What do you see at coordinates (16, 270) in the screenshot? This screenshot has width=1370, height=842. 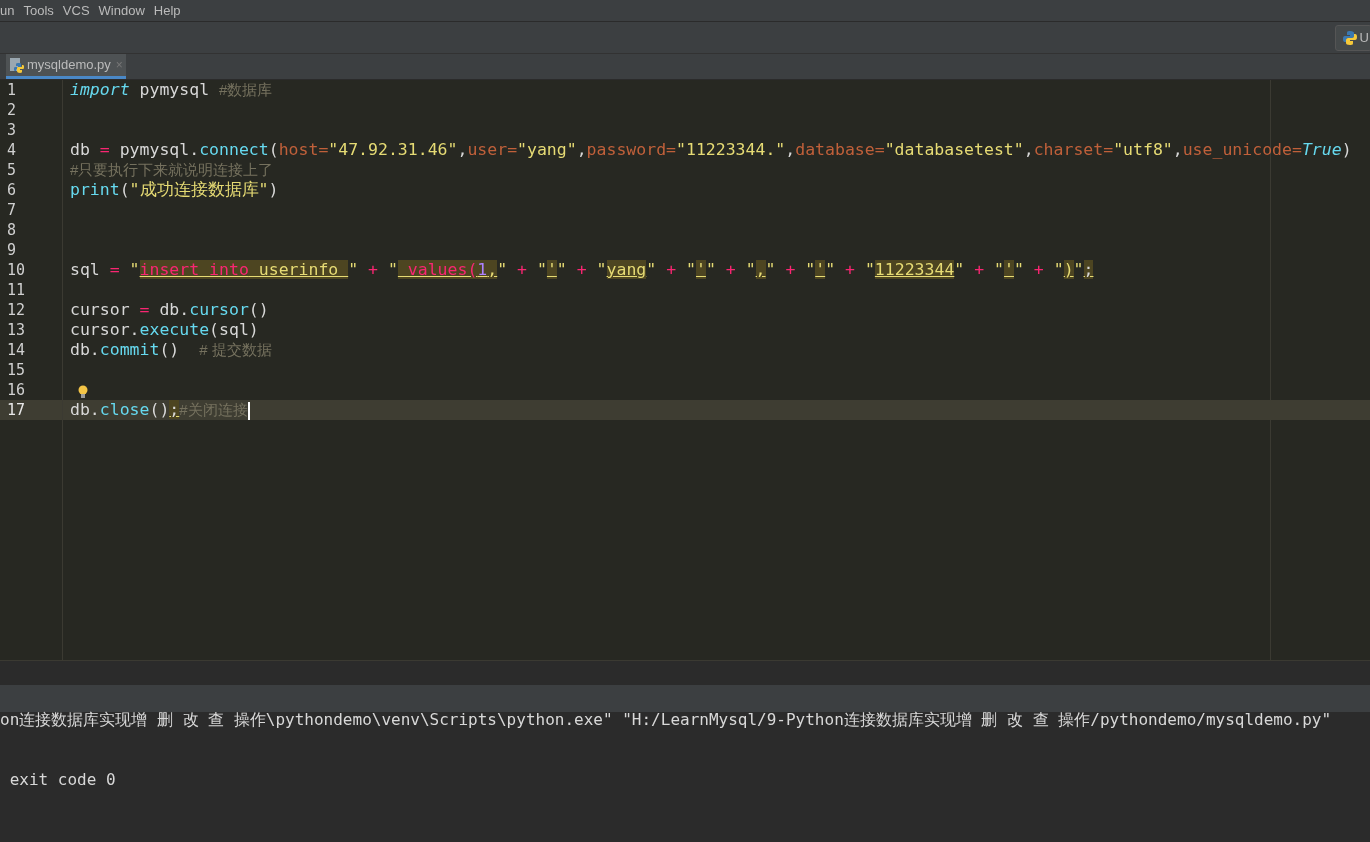 I see `line-number: 10` at bounding box center [16, 270].